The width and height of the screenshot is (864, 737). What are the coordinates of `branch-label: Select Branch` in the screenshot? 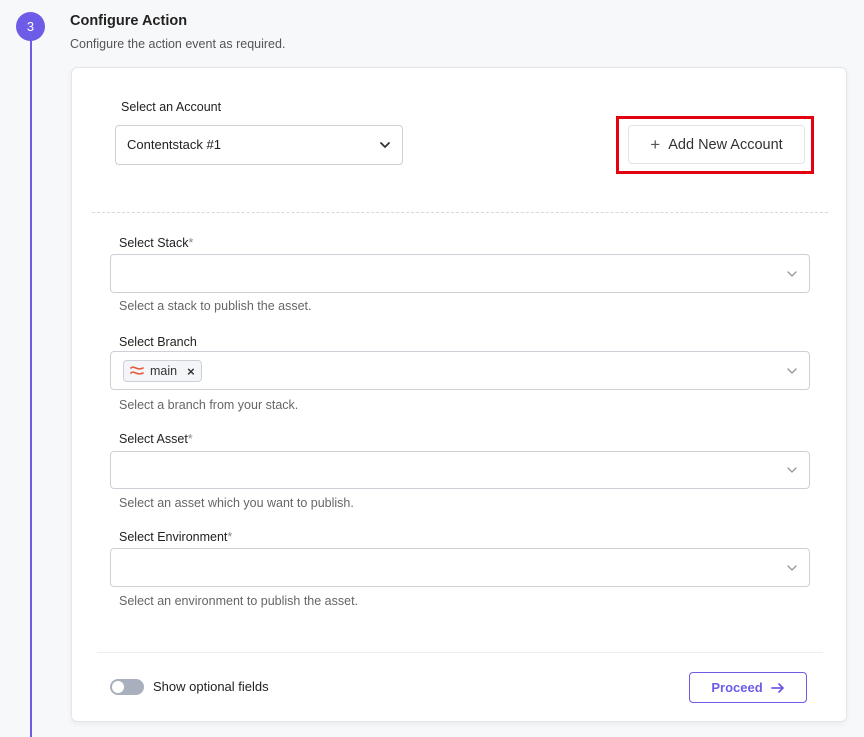 It's located at (158, 342).